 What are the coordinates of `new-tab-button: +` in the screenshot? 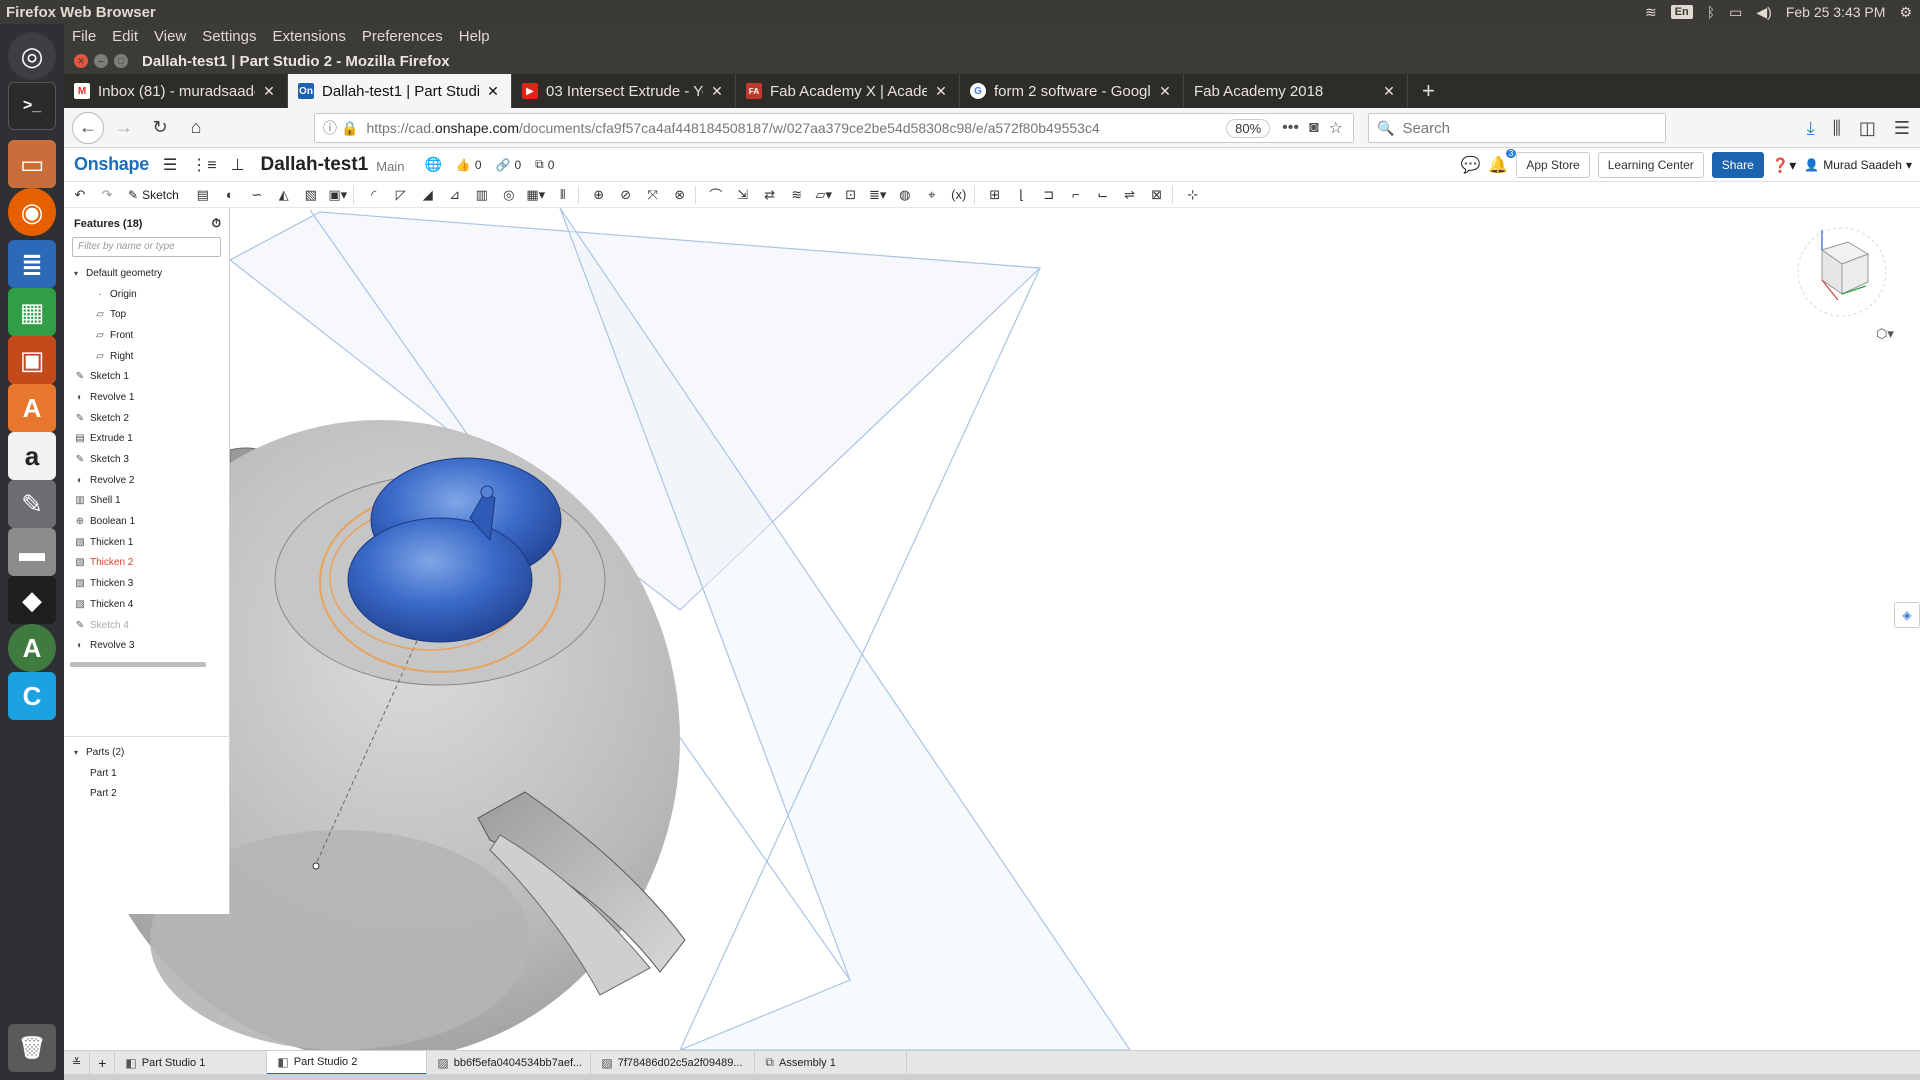 It's located at (1428, 91).